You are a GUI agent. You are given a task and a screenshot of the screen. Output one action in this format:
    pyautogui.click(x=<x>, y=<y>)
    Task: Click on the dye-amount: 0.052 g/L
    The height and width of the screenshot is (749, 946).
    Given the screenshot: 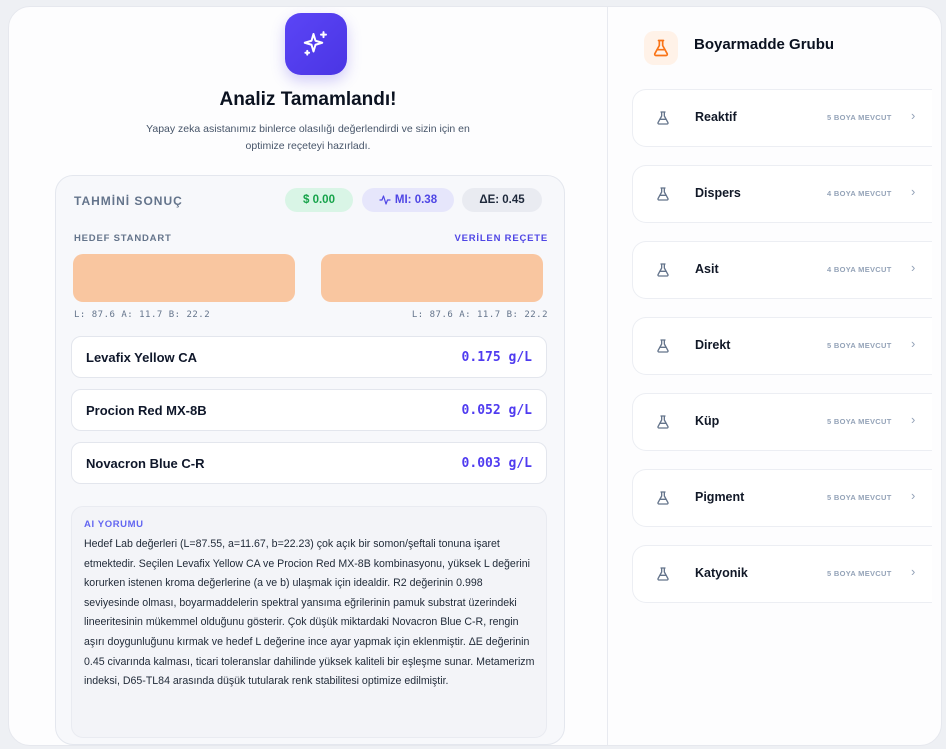 What is the action you would take?
    pyautogui.click(x=496, y=410)
    